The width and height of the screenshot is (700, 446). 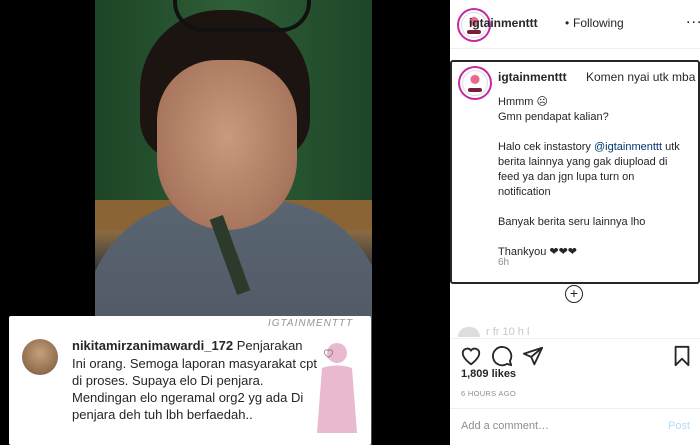 What do you see at coordinates (643, 77) in the screenshot?
I see `caption-first-line: Komen nyai utk mba You` at bounding box center [643, 77].